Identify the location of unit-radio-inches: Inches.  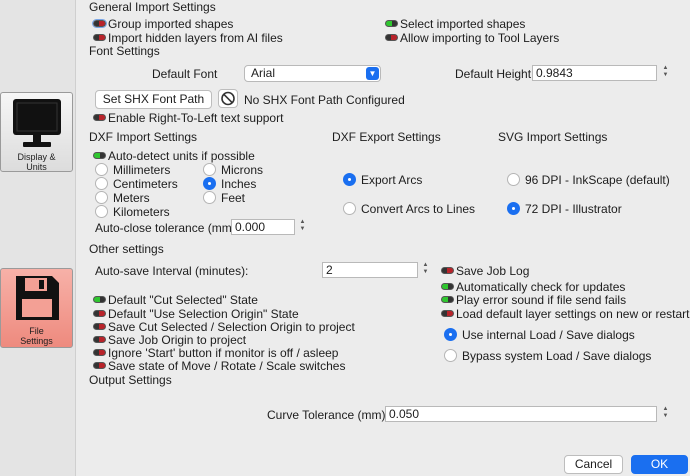
(229, 184).